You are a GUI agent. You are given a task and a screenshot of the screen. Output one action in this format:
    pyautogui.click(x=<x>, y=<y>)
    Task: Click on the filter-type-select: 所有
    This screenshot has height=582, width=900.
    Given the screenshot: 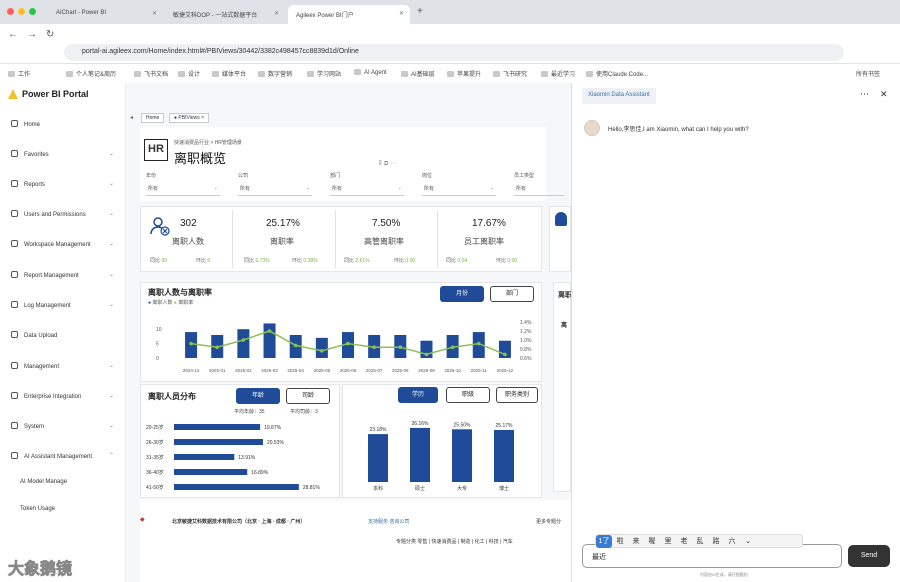 What is the action you would take?
    pyautogui.click(x=539, y=190)
    